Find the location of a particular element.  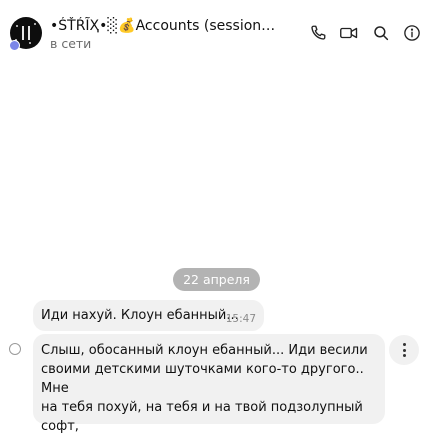

more-options-icon is located at coordinates (404, 350).